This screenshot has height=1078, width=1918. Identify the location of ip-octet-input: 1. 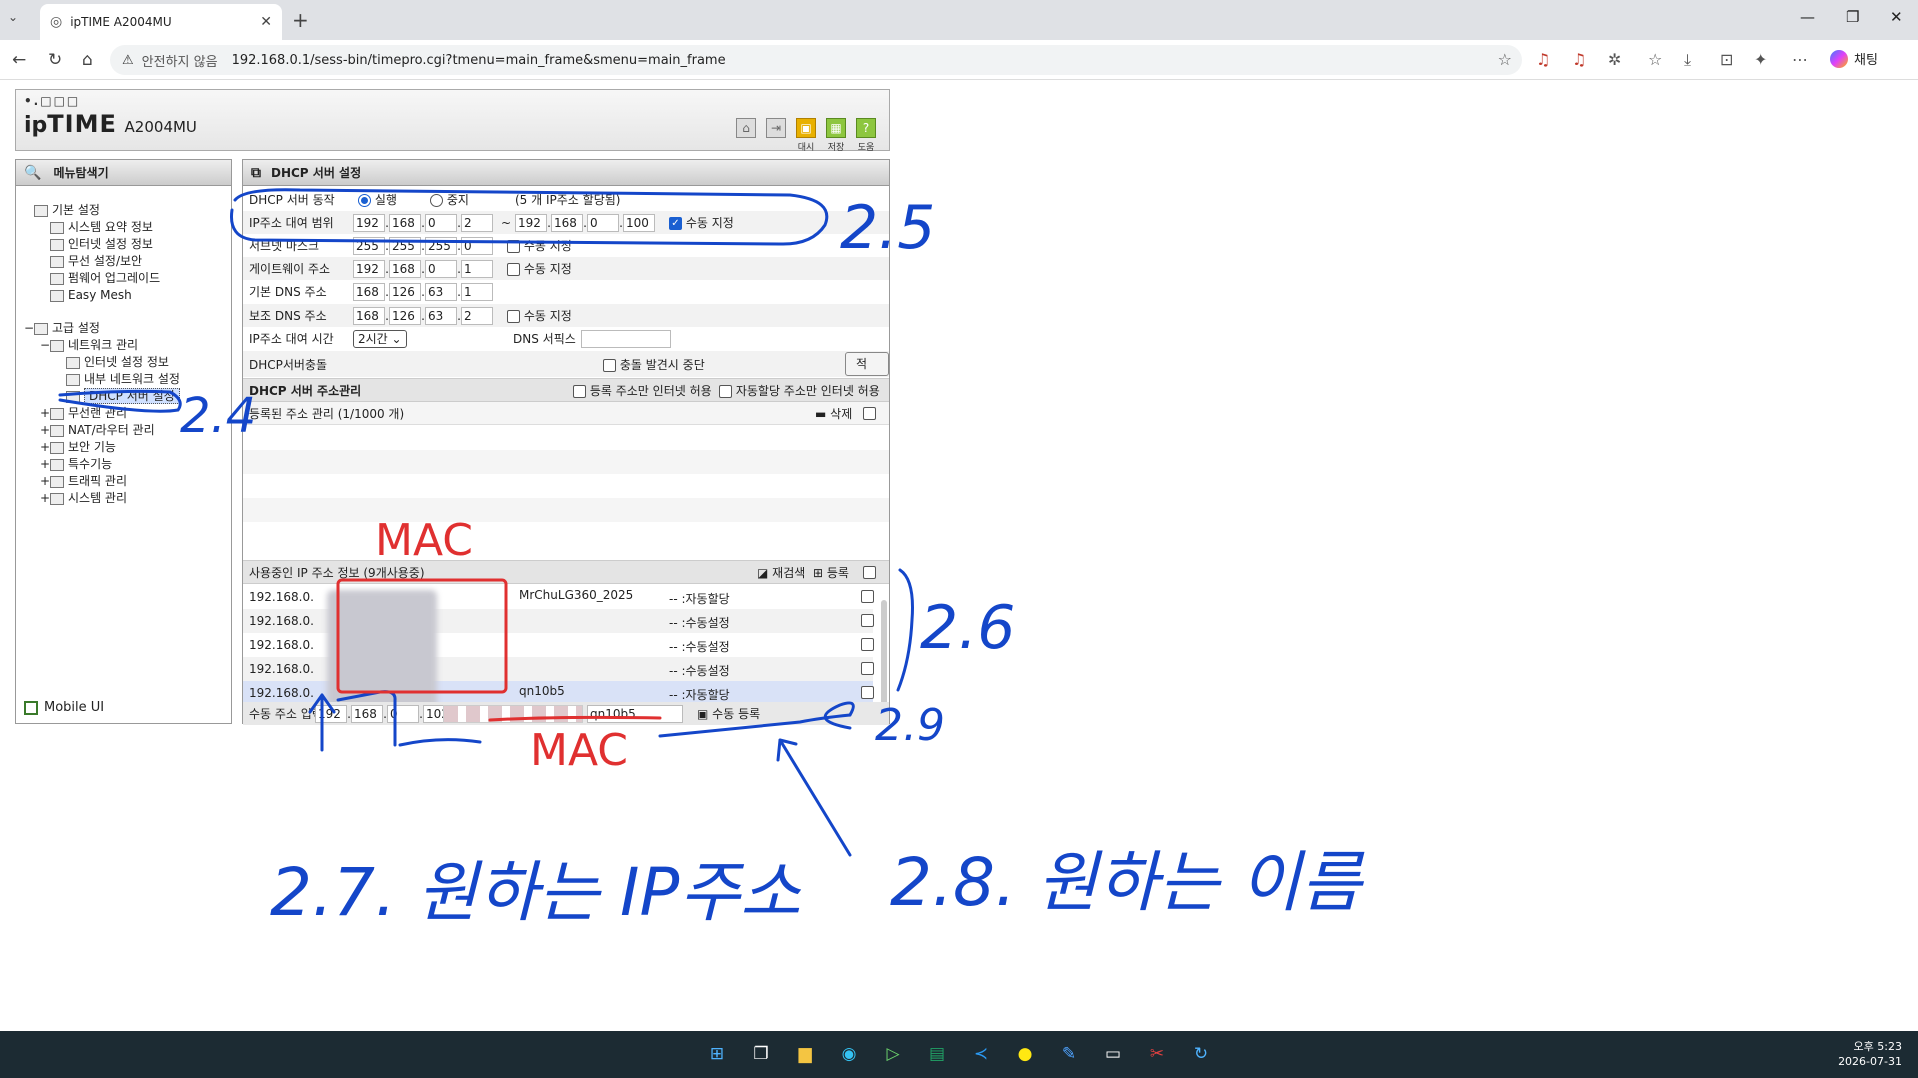
(477, 291).